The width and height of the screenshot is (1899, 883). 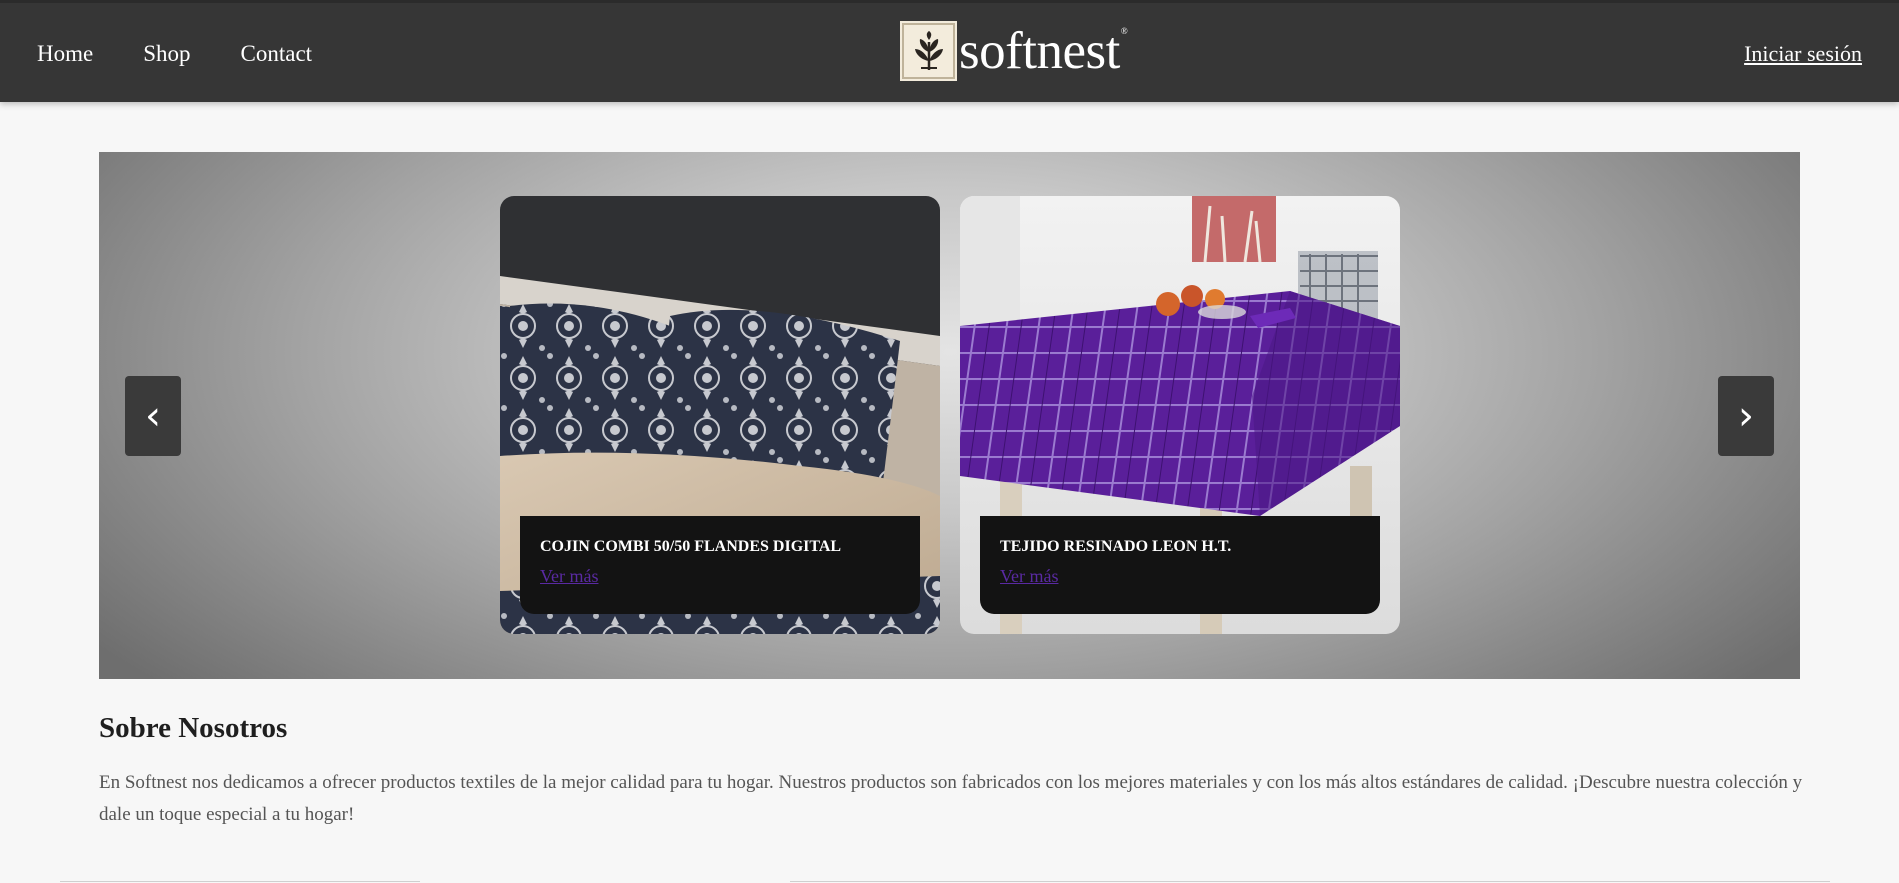 What do you see at coordinates (1116, 546) in the screenshot?
I see `product-title: TEJIDO RESINADO LEON H.T.` at bounding box center [1116, 546].